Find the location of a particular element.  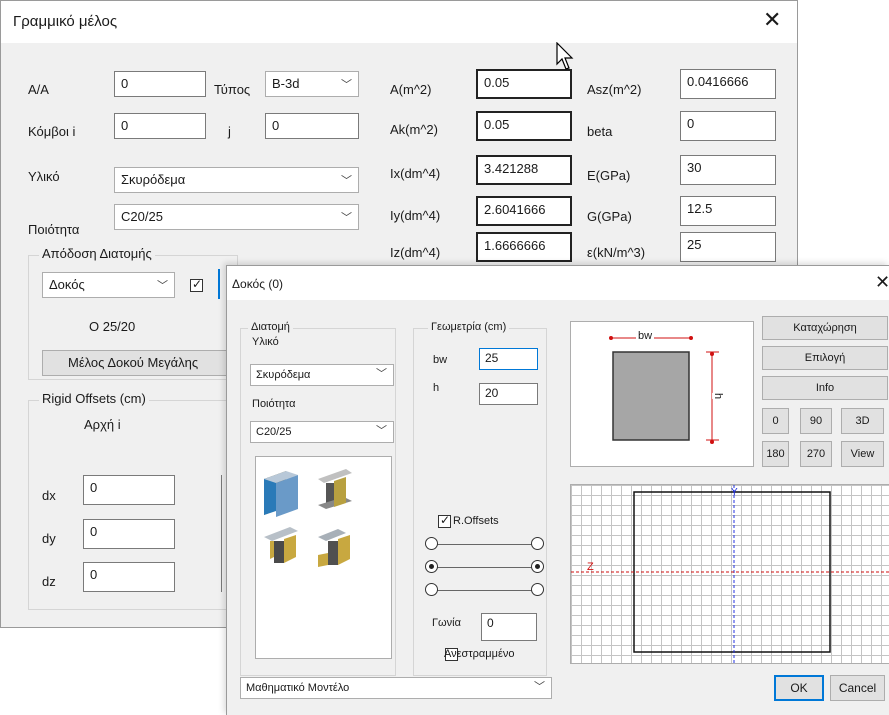

beta-field: 0 is located at coordinates (728, 126).